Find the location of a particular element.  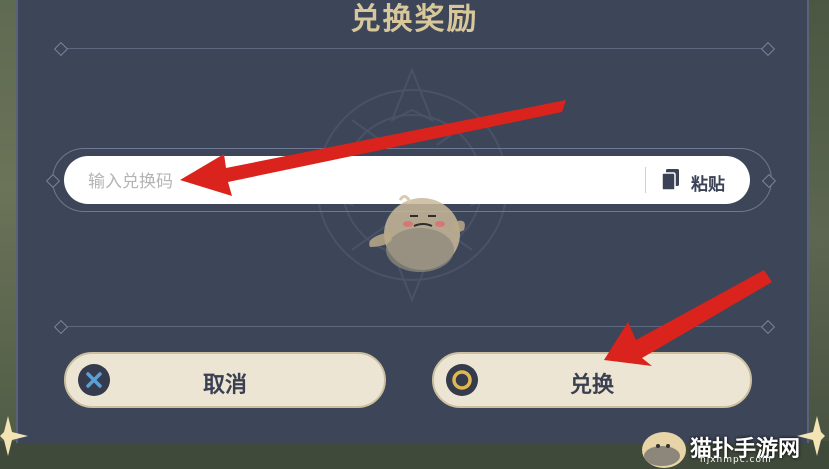

corner-star-icon is located at coordinates (14, 436).